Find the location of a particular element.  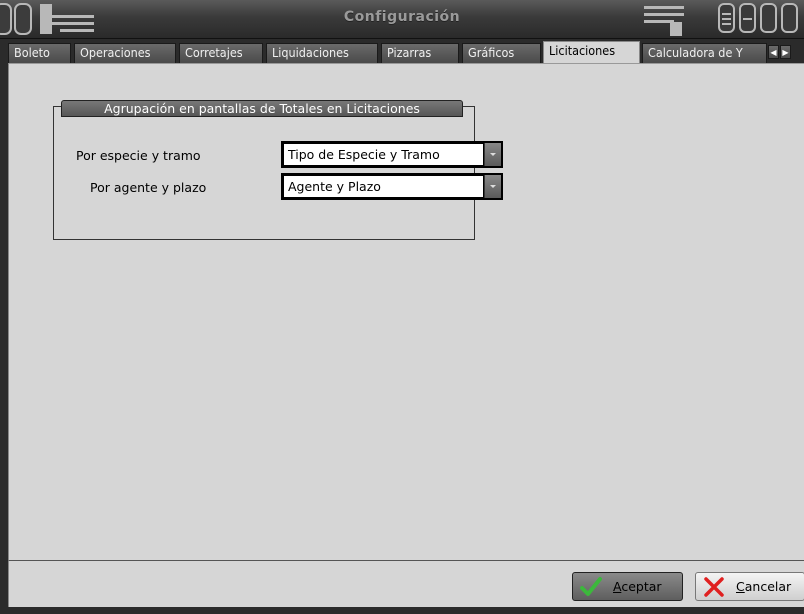

tab-liquidaciones: Liquidaciones is located at coordinates (322, 53).